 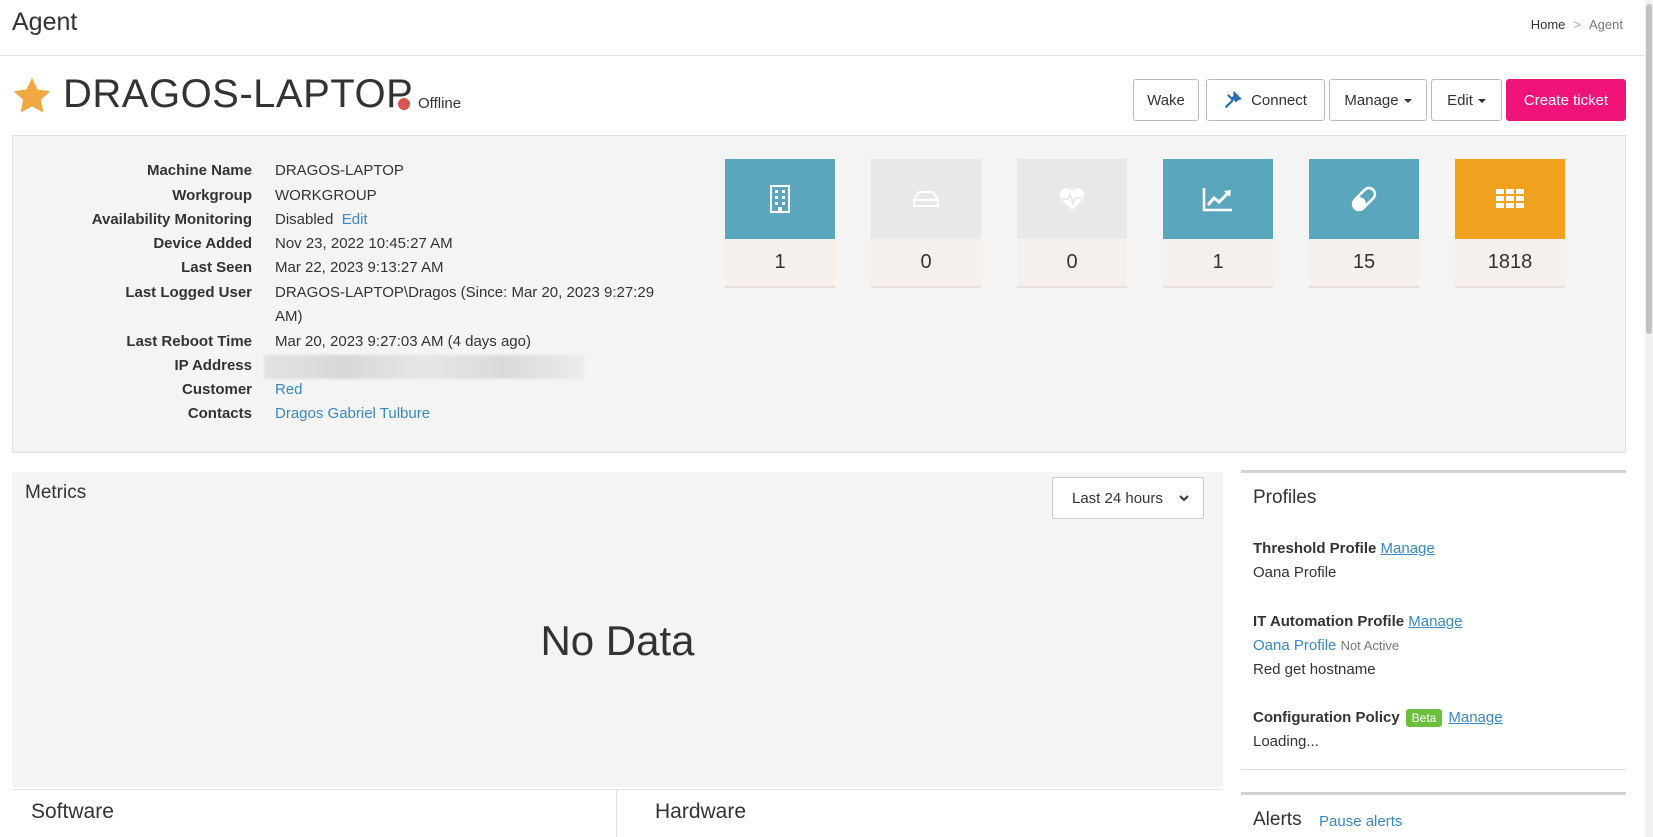 I want to click on last-seen-label: Last Seen, so click(x=216, y=267).